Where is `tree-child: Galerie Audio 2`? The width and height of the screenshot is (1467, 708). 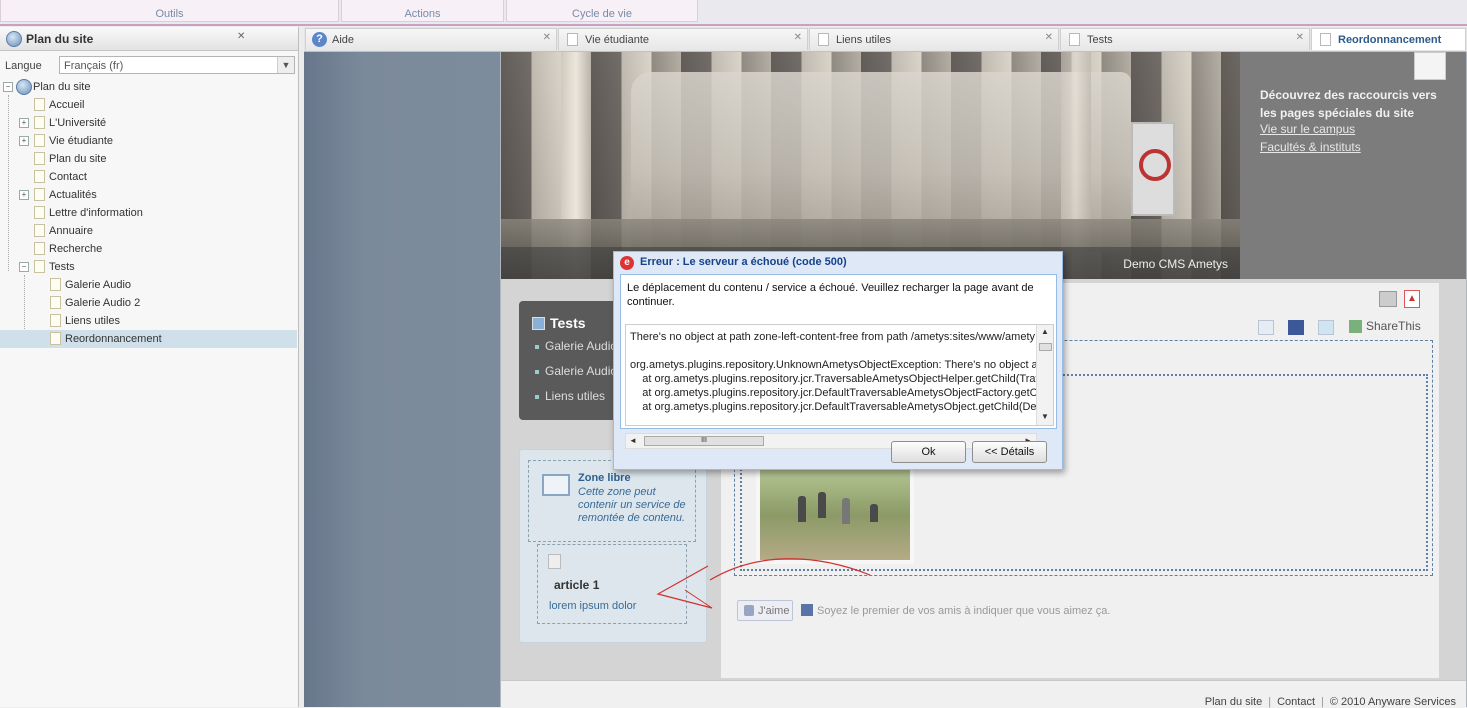 tree-child: Galerie Audio 2 is located at coordinates (148, 303).